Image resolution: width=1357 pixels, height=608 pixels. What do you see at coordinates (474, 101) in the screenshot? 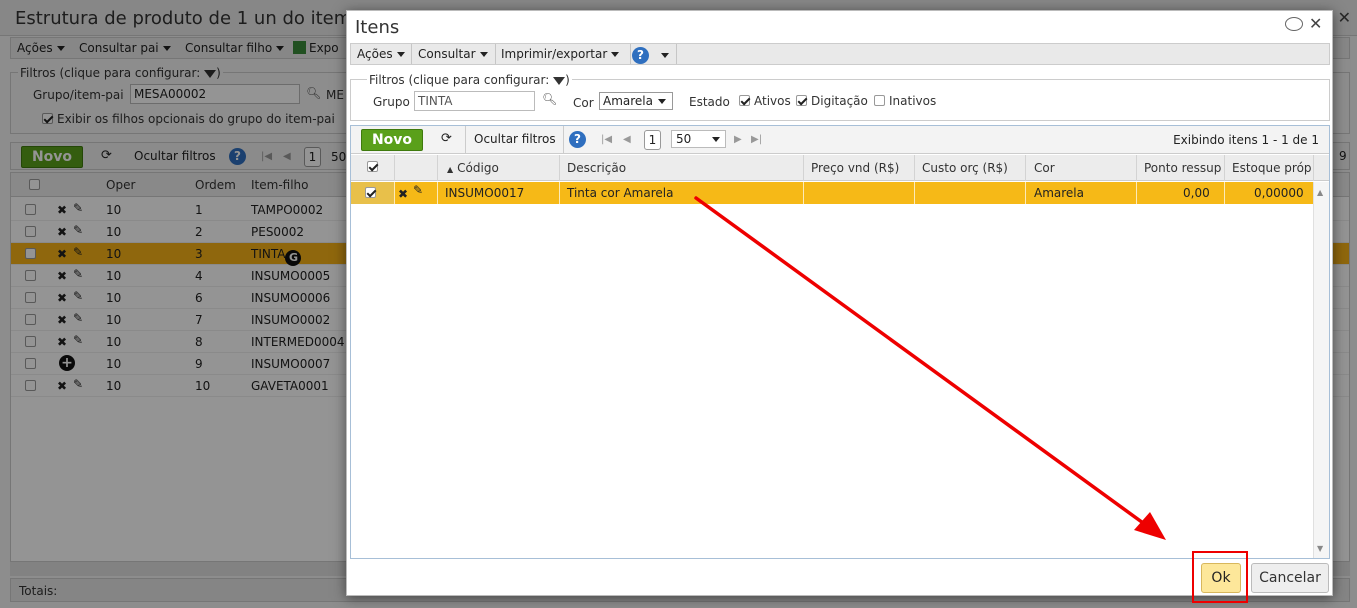
I see `grupo-input: TINTA` at bounding box center [474, 101].